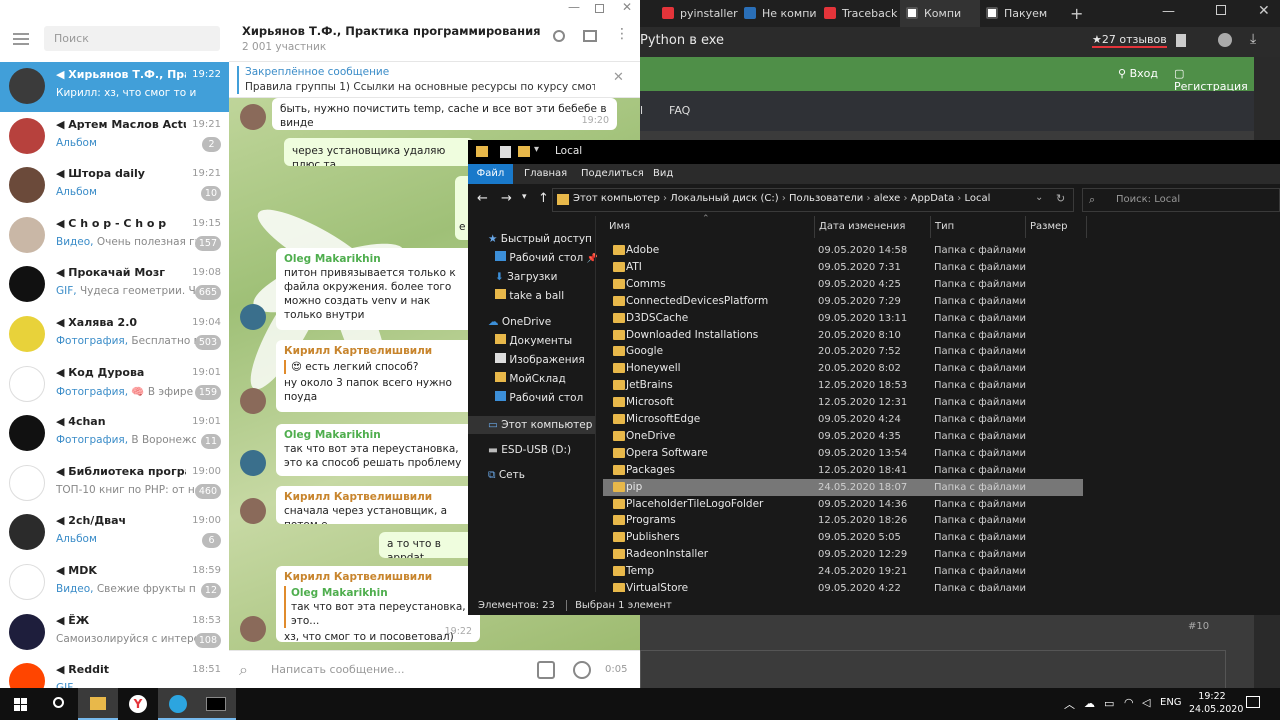 The width and height of the screenshot is (1280, 720). What do you see at coordinates (843, 250) in the screenshot?
I see `file-row: Adobe 09.05.2020 14:58 Папка с файлами` at bounding box center [843, 250].